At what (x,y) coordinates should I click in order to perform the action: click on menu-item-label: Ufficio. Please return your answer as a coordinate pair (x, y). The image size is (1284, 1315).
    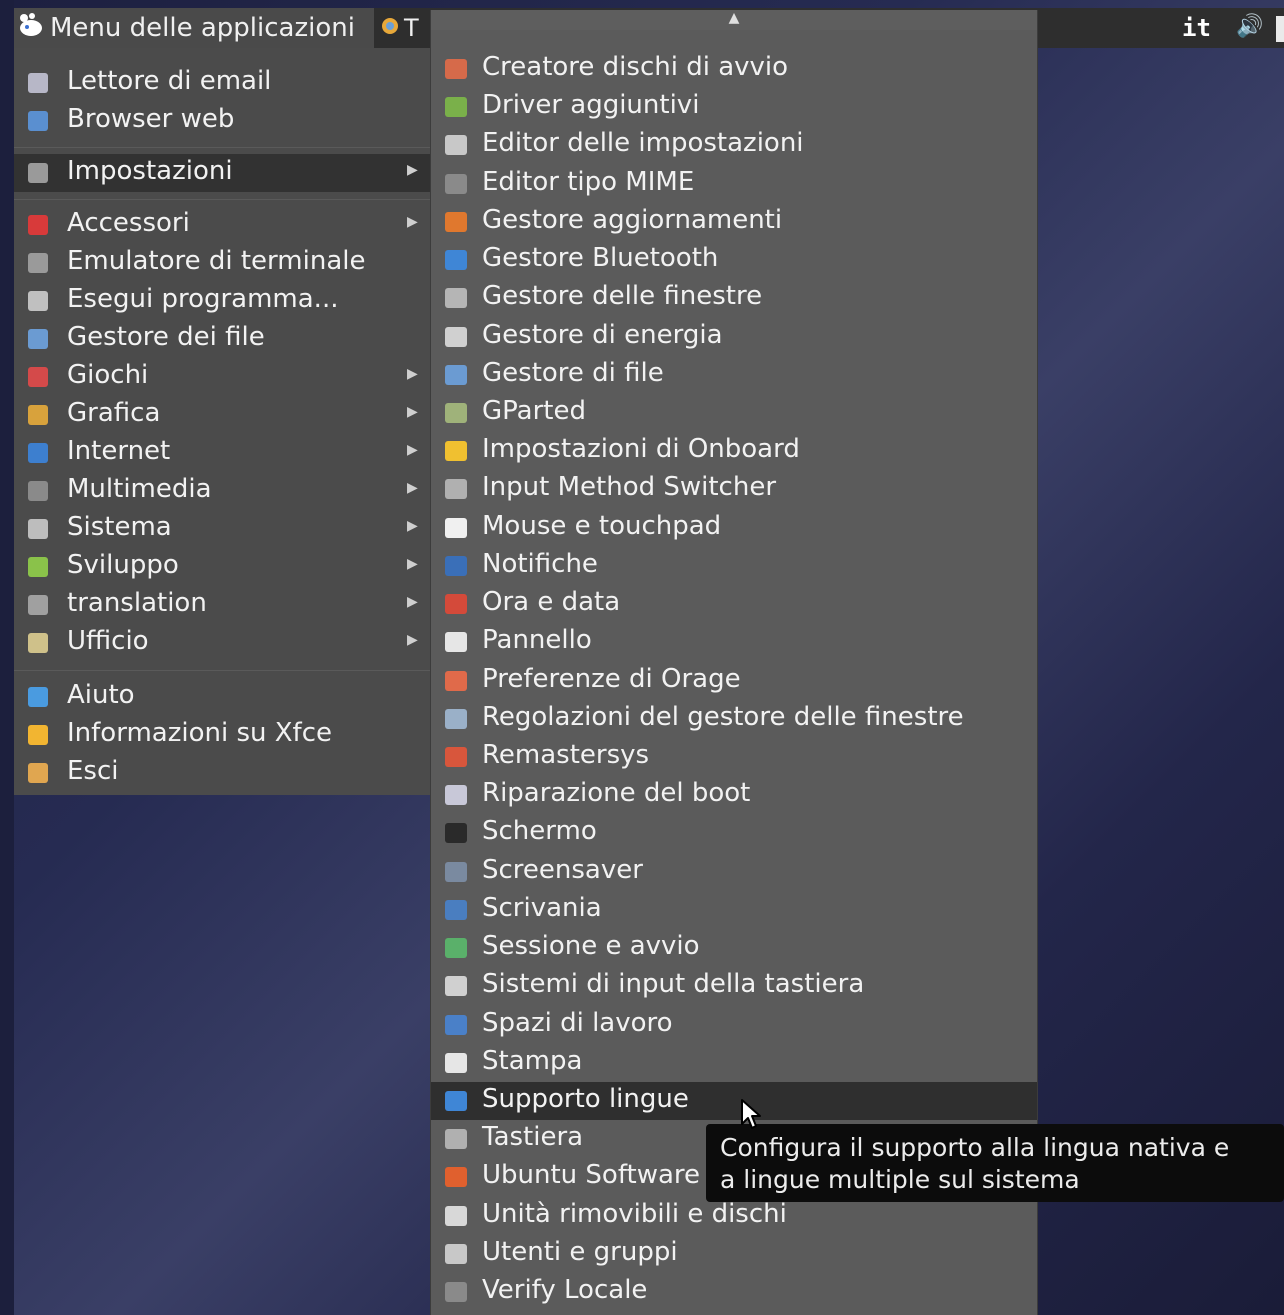
    Looking at the image, I should click on (108, 641).